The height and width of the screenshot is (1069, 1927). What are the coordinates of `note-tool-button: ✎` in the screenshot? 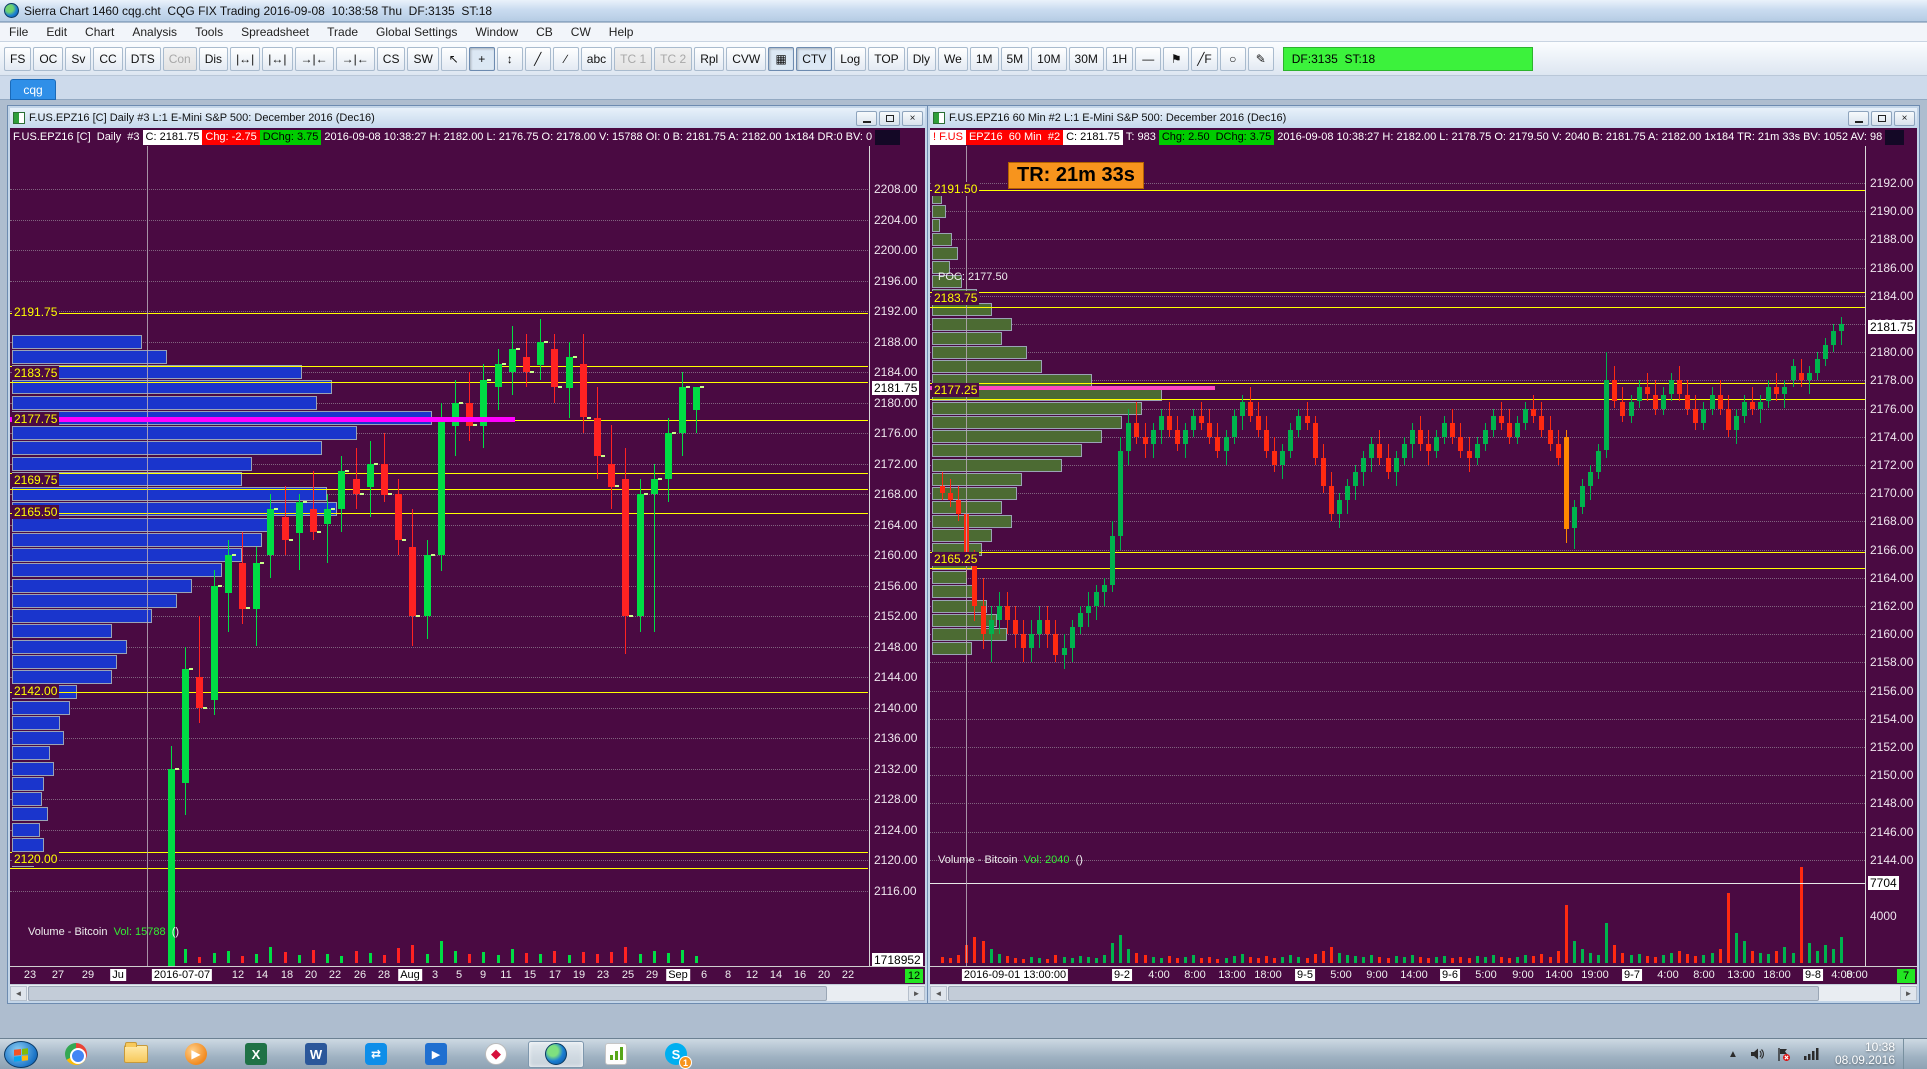 It's located at (1260, 58).